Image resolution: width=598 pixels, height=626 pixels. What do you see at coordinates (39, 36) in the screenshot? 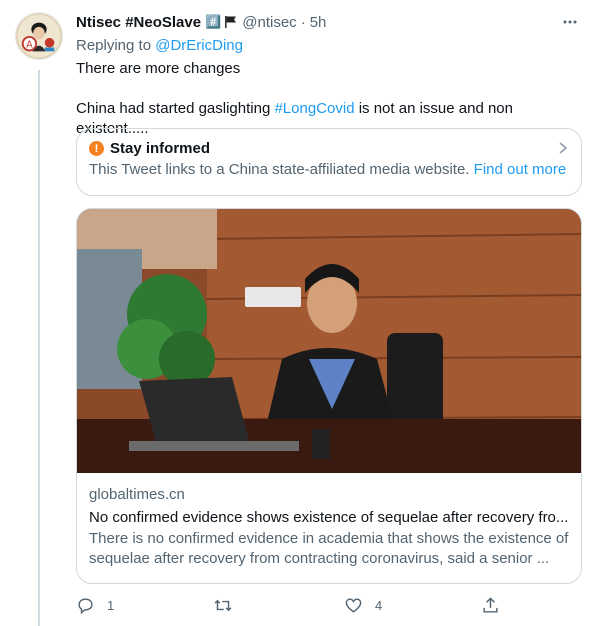
I see `avatar: A` at bounding box center [39, 36].